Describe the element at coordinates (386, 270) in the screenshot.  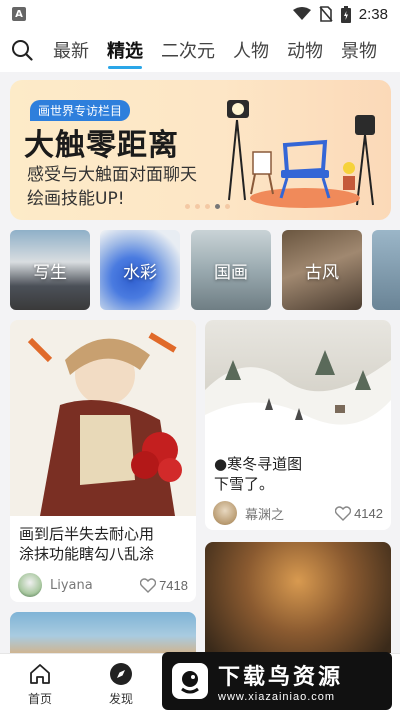
I see `category-more` at that location.